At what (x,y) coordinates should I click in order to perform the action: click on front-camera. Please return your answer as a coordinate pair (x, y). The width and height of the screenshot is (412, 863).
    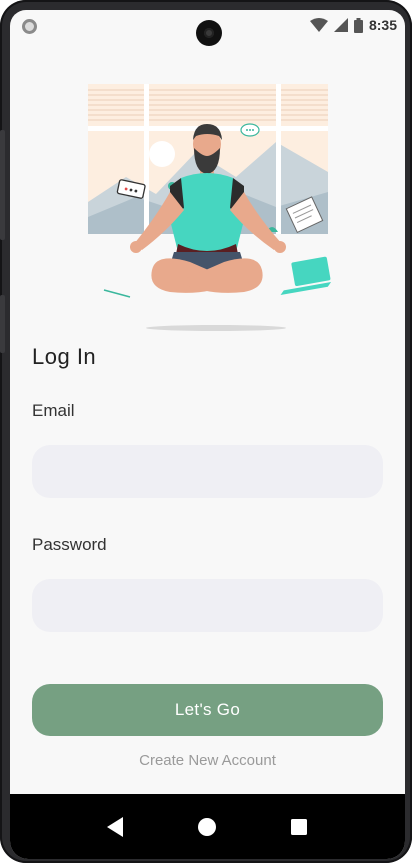
    Looking at the image, I should click on (209, 33).